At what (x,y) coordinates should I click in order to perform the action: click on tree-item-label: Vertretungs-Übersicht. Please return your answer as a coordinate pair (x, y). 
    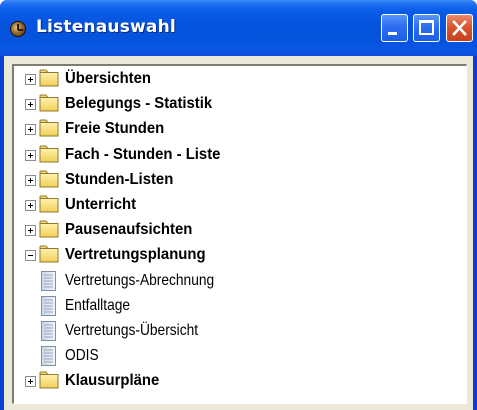
    Looking at the image, I should click on (132, 330).